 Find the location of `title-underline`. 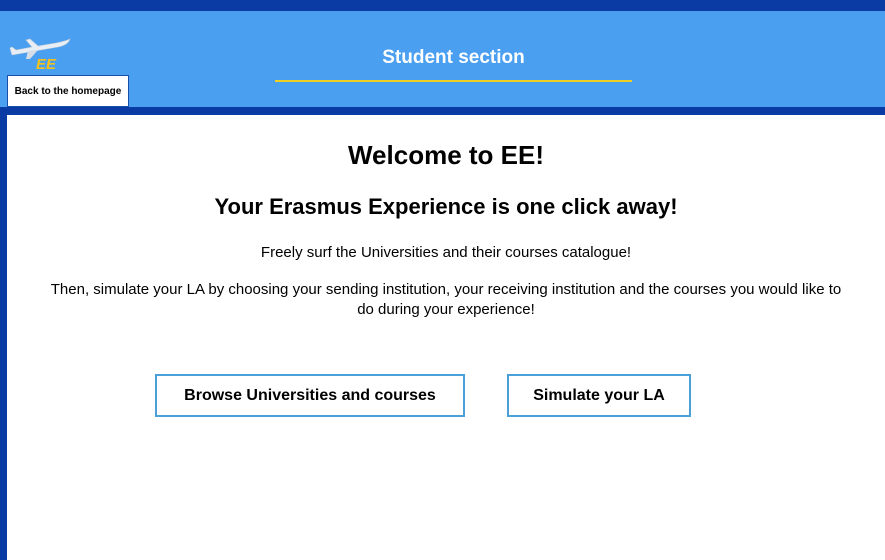

title-underline is located at coordinates (453, 81).